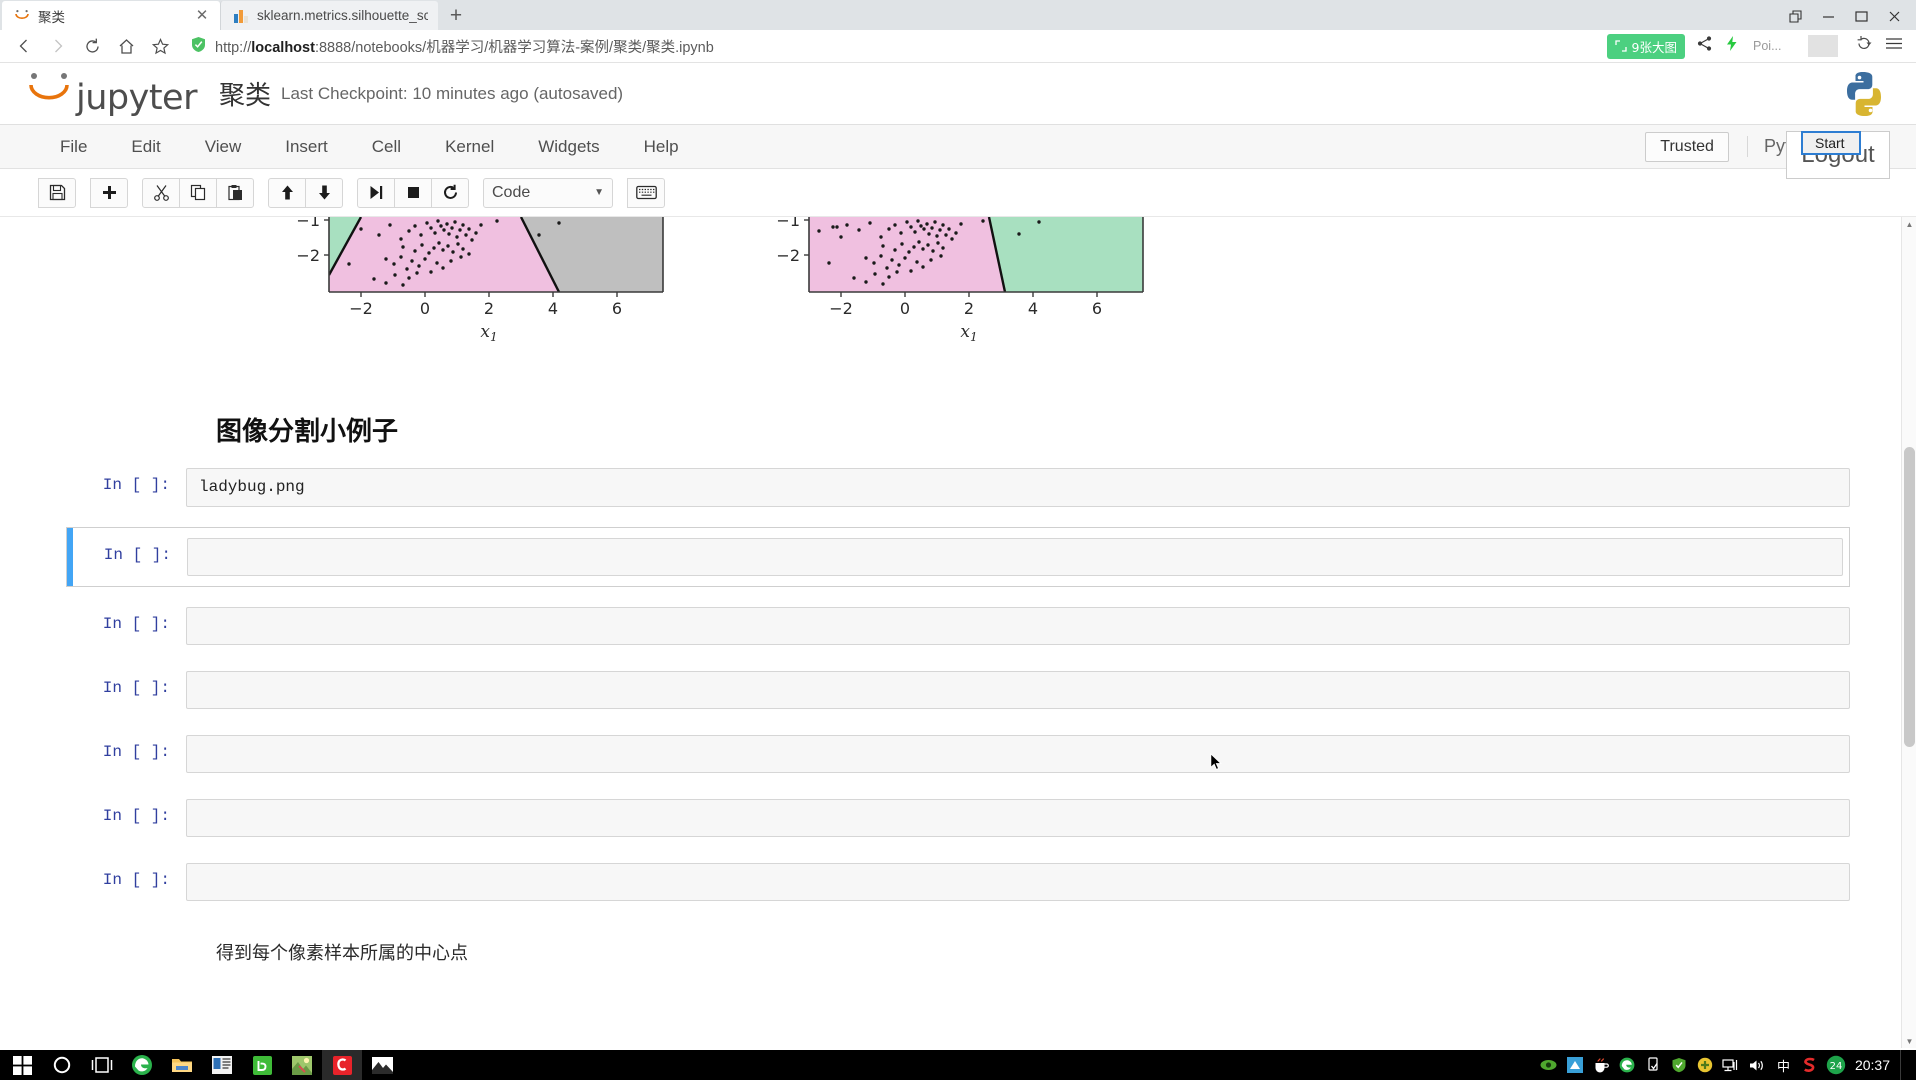 The height and width of the screenshot is (1080, 1916). Describe the element at coordinates (126, 46) in the screenshot. I see `home-icon` at that location.